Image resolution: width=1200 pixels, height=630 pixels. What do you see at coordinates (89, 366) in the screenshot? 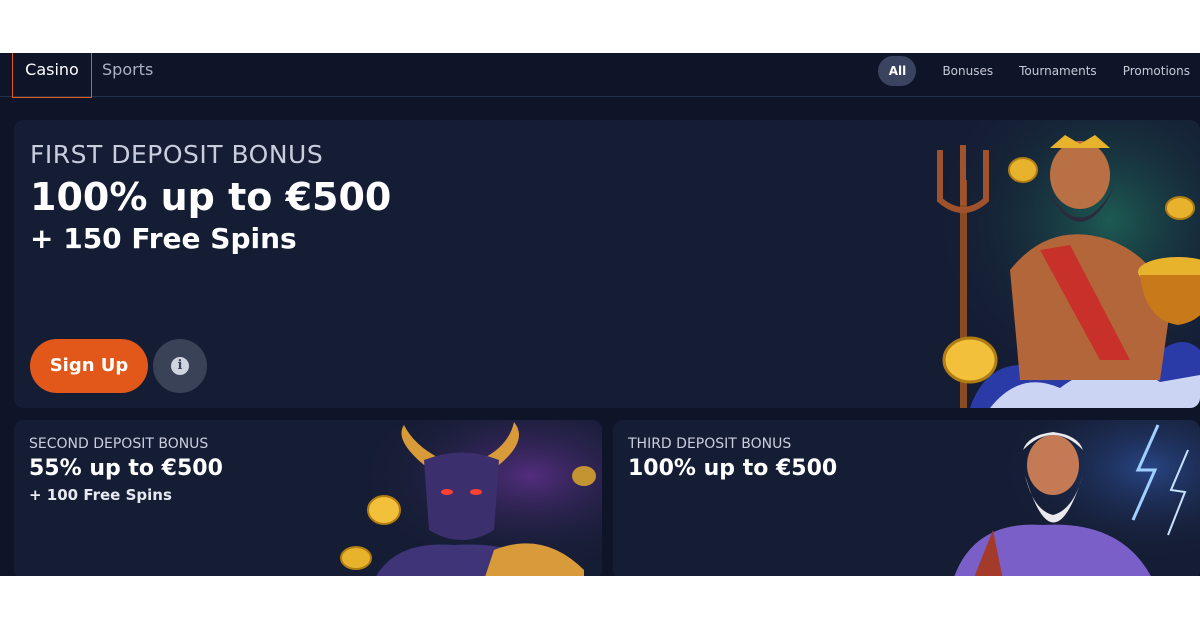
I see `sign-up-button: Sign Up` at bounding box center [89, 366].